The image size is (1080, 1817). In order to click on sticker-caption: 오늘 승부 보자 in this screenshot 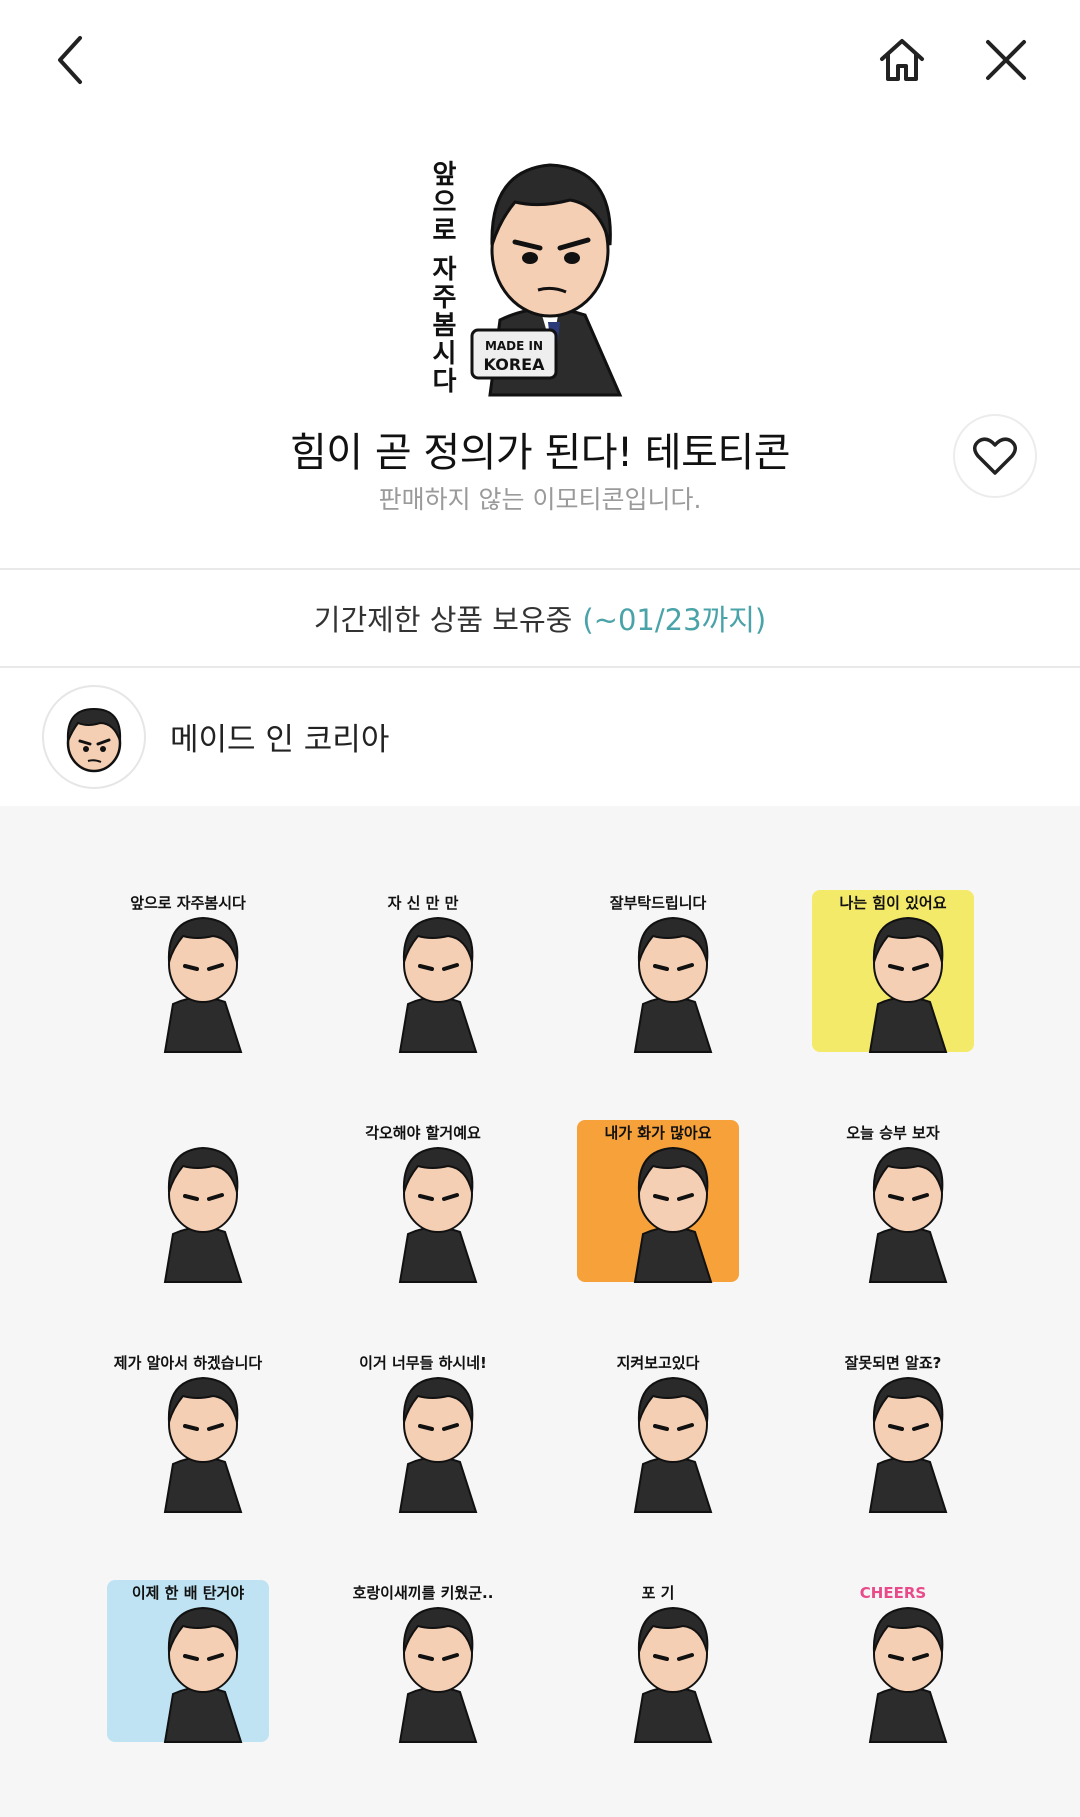, I will do `click(892, 1133)`.